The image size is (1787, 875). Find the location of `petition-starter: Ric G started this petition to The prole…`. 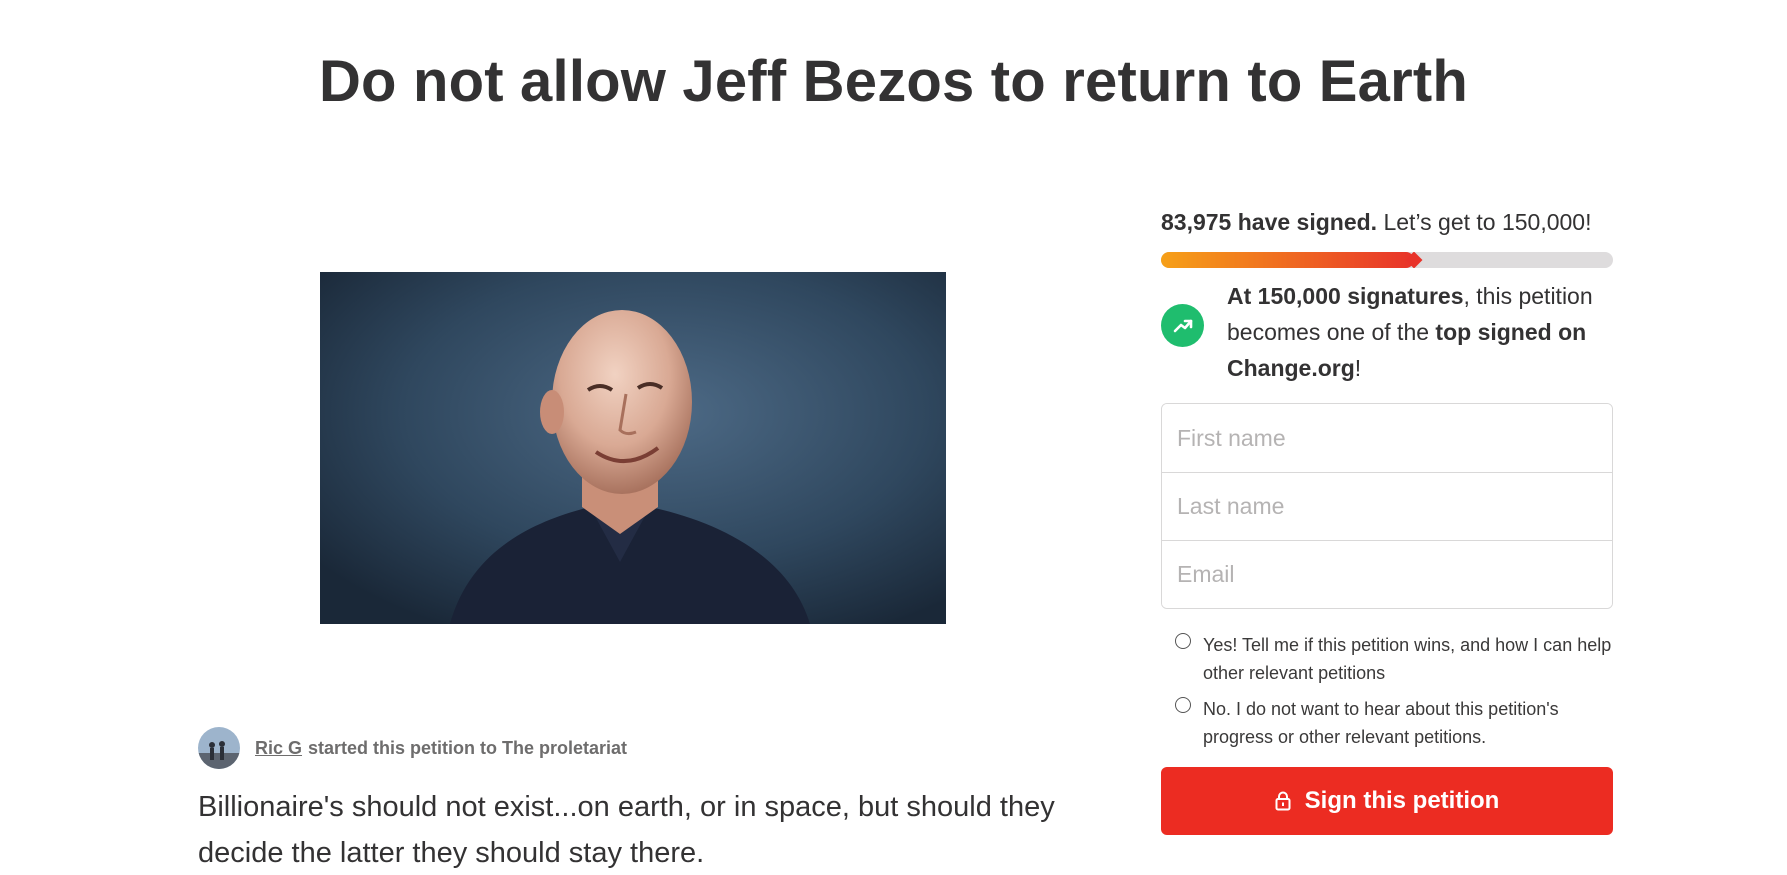

petition-starter: Ric G started this petition to The prole… is located at coordinates (412, 748).